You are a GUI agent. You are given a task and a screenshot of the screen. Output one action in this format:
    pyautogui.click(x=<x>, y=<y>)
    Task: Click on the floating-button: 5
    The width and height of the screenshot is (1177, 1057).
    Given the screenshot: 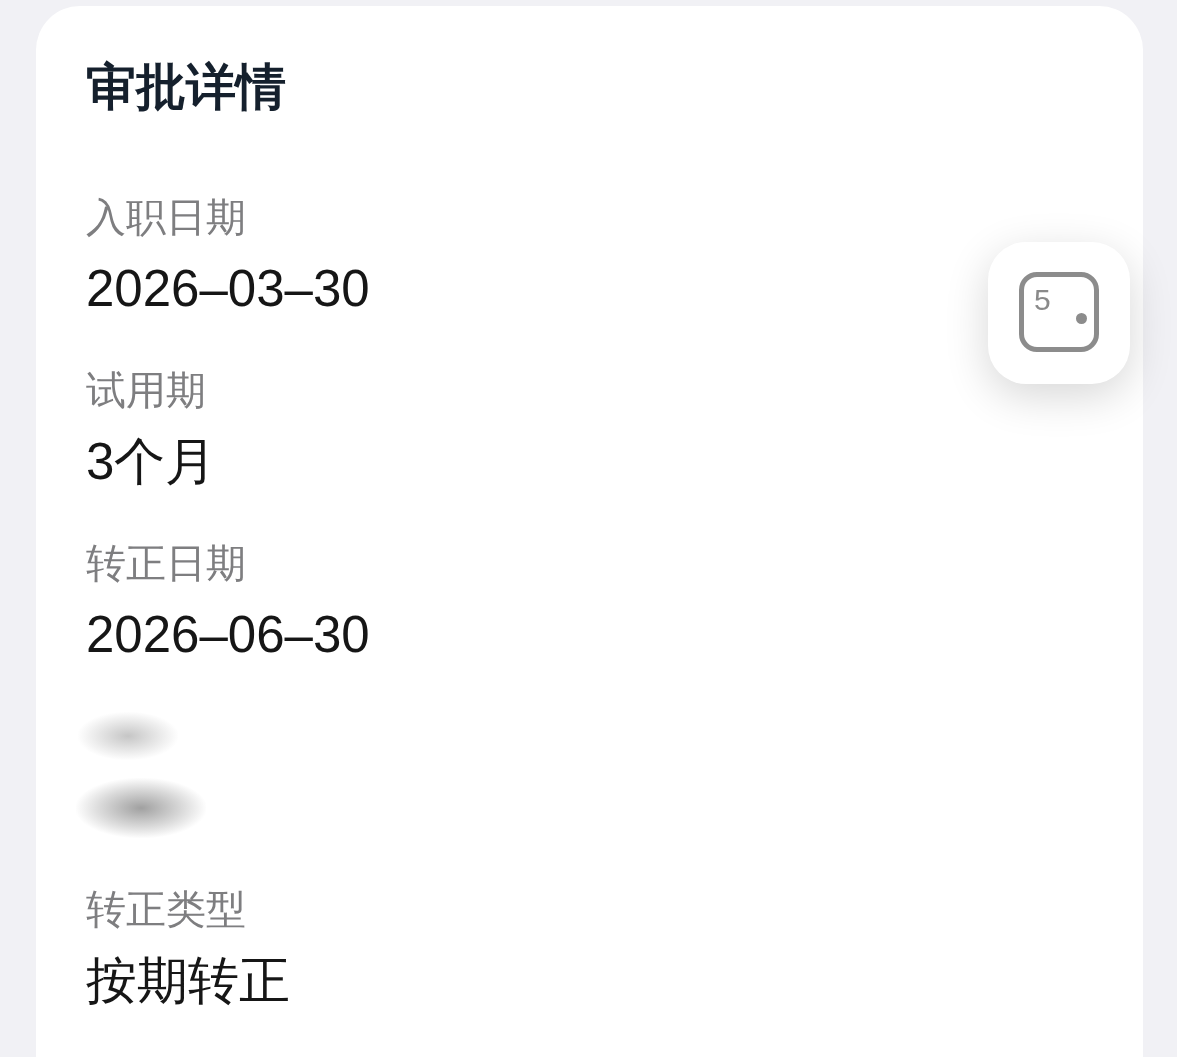 What is the action you would take?
    pyautogui.click(x=1059, y=313)
    